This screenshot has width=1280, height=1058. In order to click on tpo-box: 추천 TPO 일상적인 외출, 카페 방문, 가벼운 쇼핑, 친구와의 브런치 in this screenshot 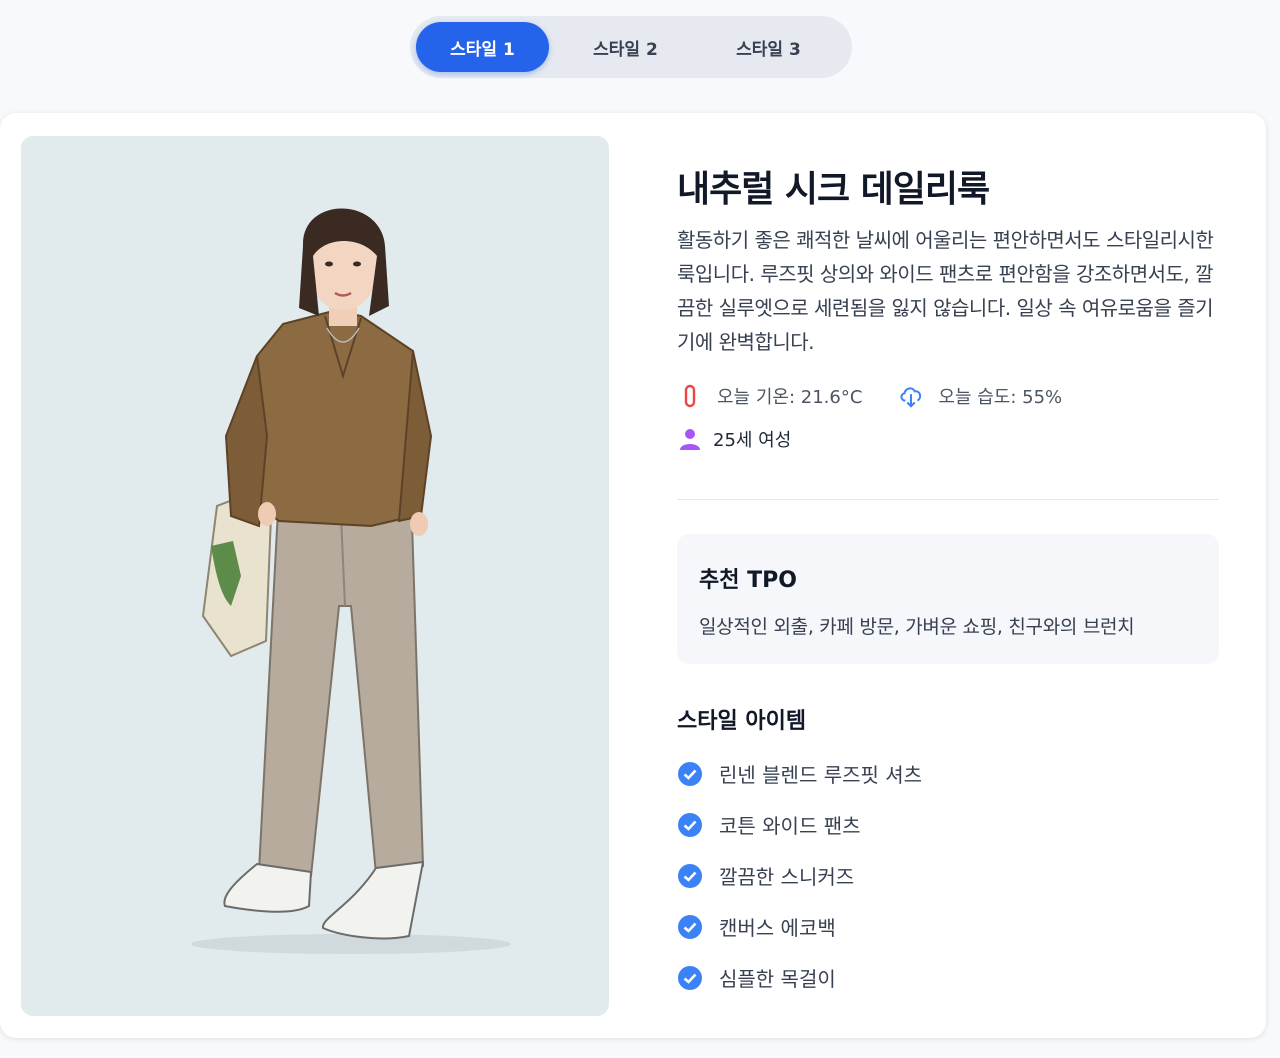, I will do `click(948, 599)`.